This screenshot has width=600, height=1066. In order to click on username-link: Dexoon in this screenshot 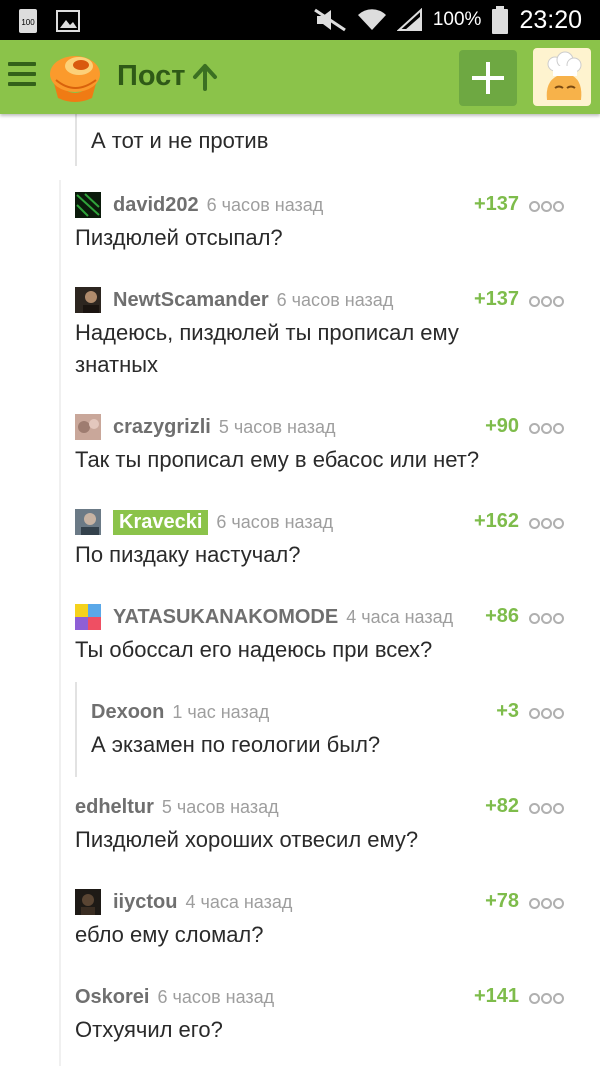, I will do `click(127, 712)`.